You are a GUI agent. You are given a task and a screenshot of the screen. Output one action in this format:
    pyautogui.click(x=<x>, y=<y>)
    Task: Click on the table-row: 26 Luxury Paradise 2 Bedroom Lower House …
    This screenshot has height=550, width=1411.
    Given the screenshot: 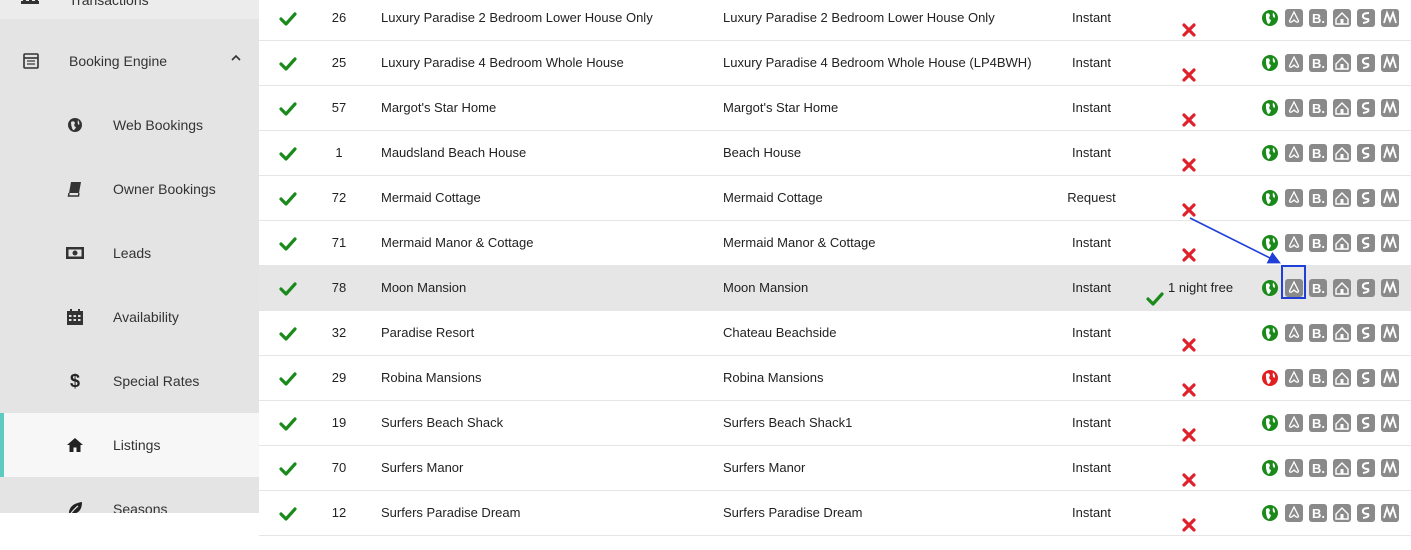 What is the action you would take?
    pyautogui.click(x=835, y=20)
    